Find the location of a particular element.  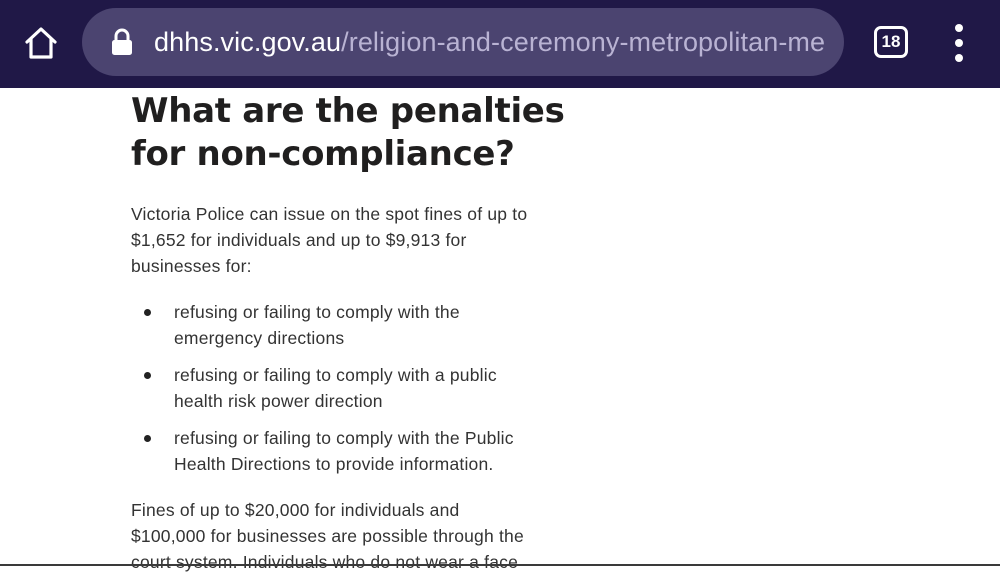

lock-icon is located at coordinates (122, 42).